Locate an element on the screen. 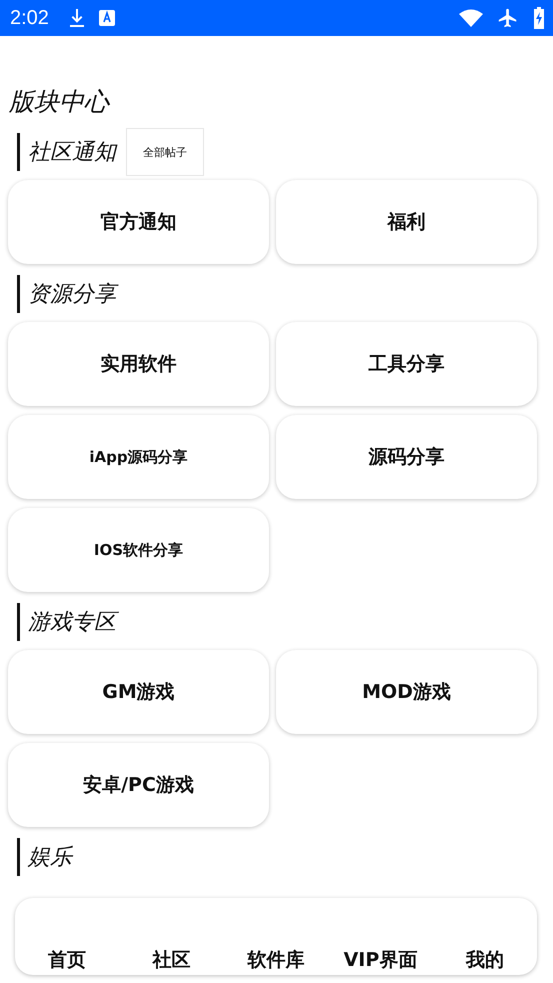 Image resolution: width=553 pixels, height=983 pixels. section-title: 娱乐 is located at coordinates (50, 858).